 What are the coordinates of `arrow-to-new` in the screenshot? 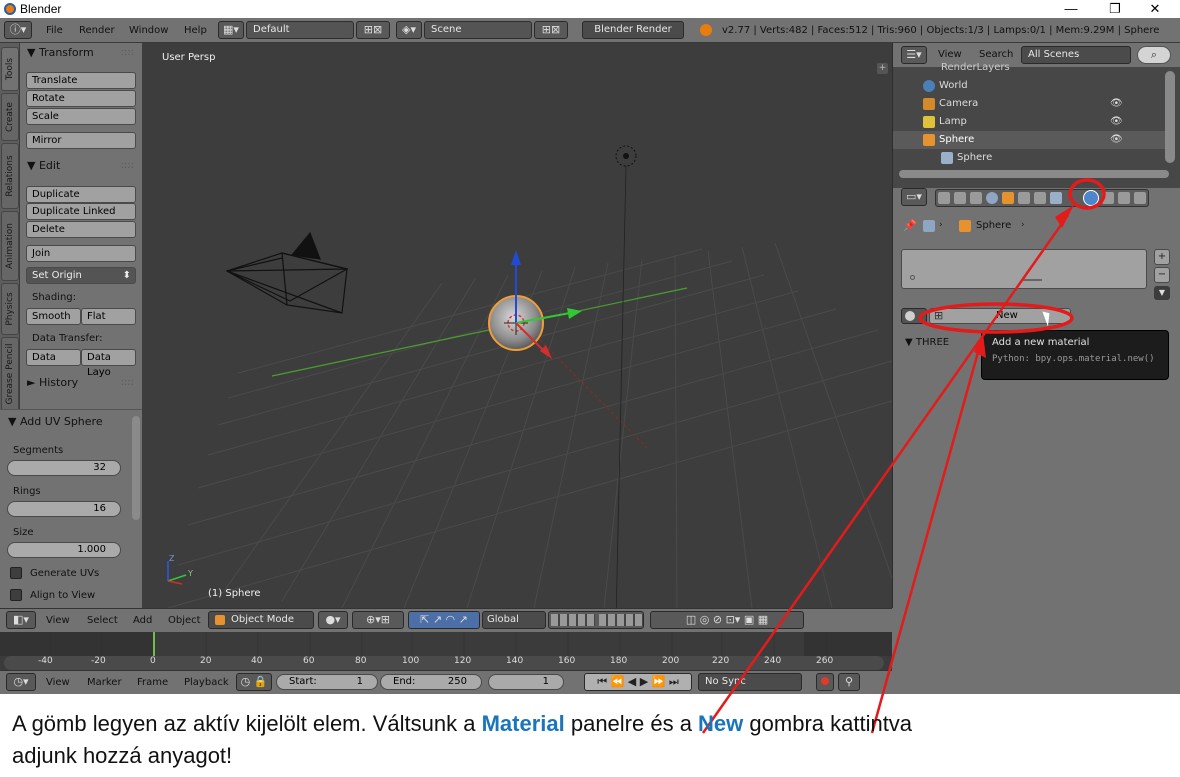 It's located at (926, 539).